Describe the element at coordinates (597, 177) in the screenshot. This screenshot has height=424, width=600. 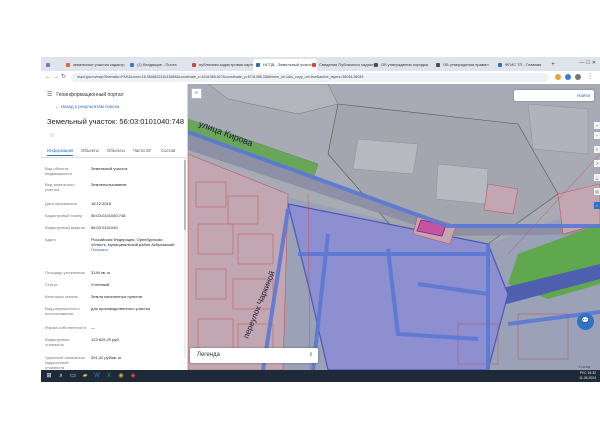
I see `ruler-icon: ⟂` at that location.